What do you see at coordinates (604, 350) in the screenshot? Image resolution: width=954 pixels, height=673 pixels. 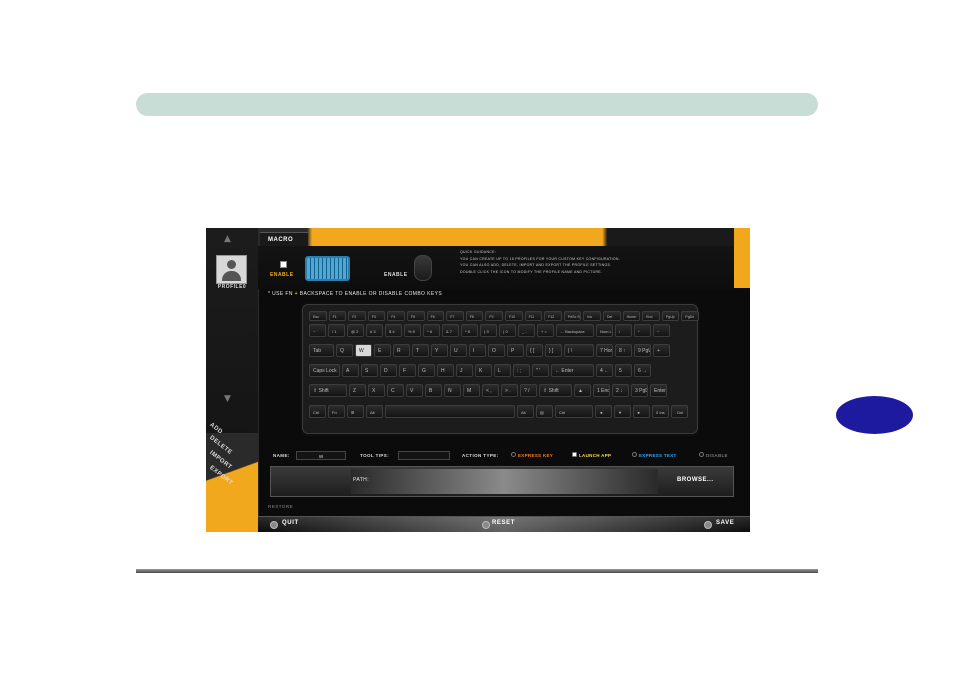 I see `keyboard-key: 7 Home` at bounding box center [604, 350].